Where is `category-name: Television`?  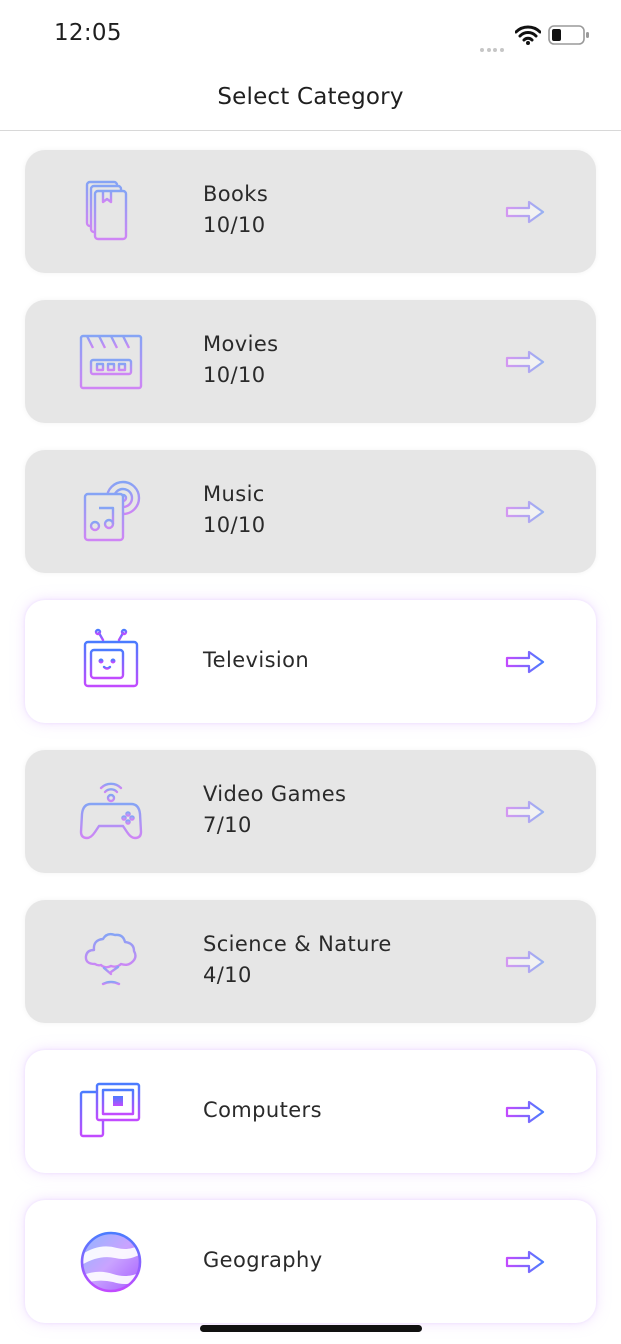
category-name: Television is located at coordinates (256, 660).